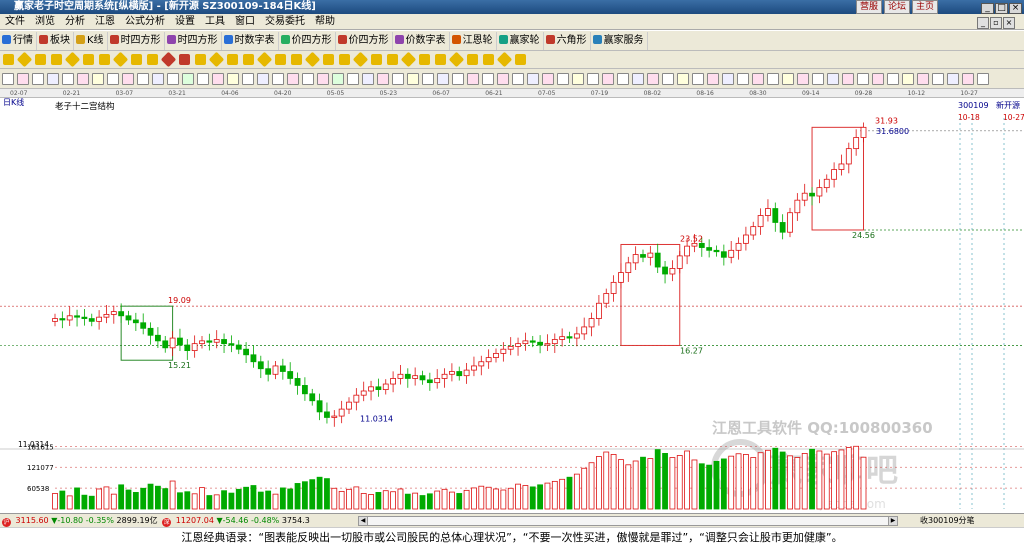  What do you see at coordinates (285, 22) in the screenshot?
I see `menu-item-8: 交易委托` at bounding box center [285, 22].